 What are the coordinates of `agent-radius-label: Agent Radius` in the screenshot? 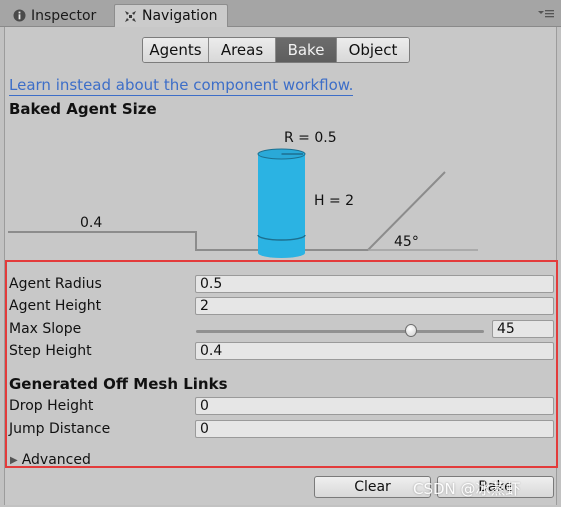 It's located at (55, 284).